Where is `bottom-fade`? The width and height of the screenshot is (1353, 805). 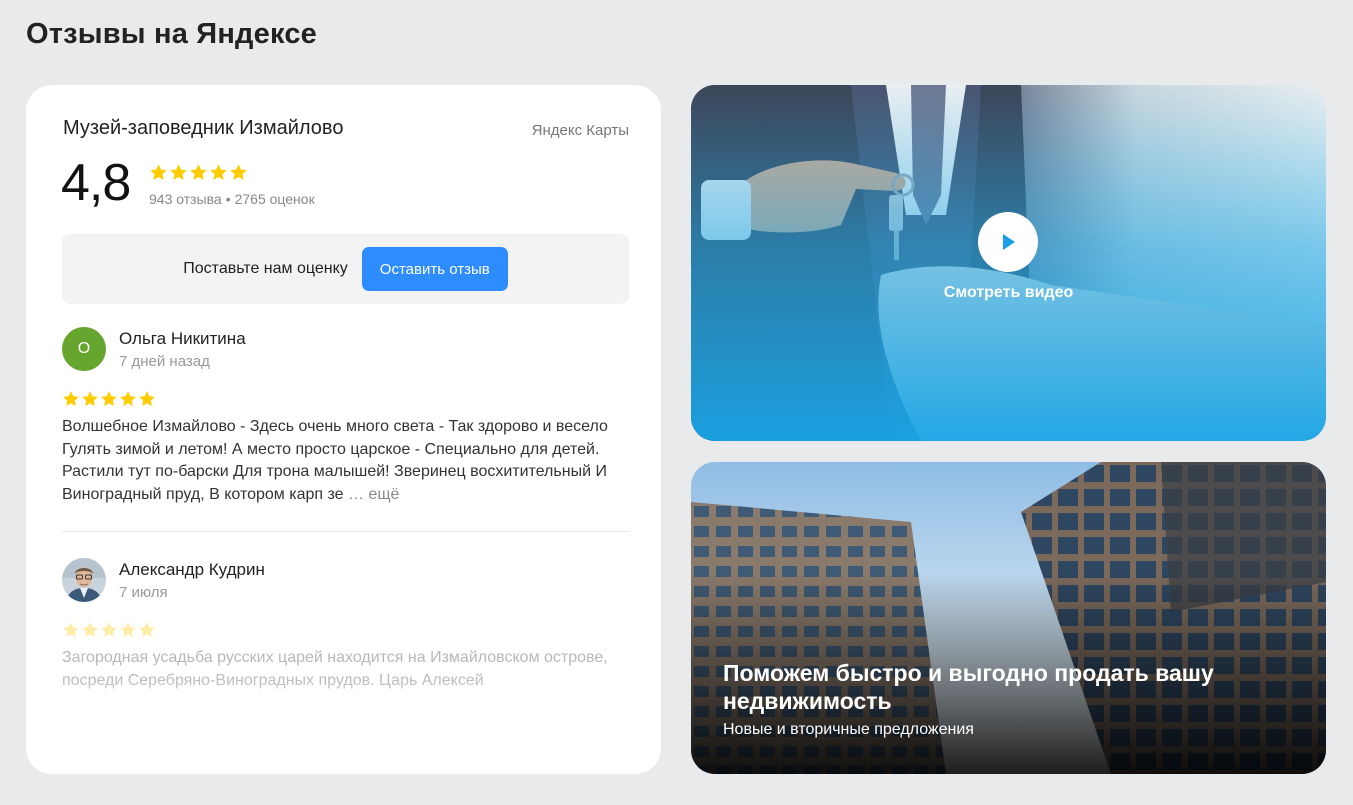
bottom-fade is located at coordinates (343, 724).